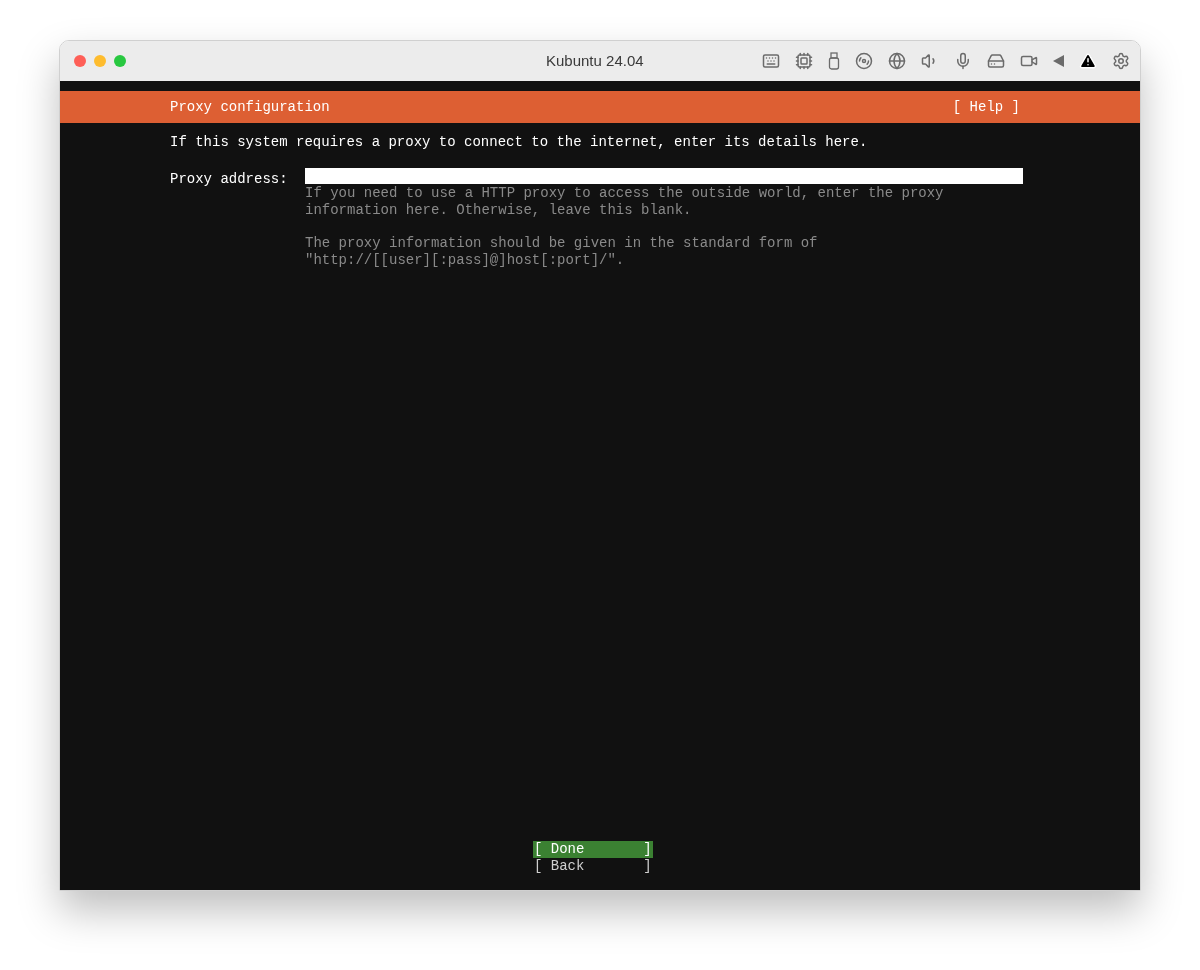 This screenshot has width=1200, height=970. Describe the element at coordinates (897, 61) in the screenshot. I see `globe-icon` at that location.